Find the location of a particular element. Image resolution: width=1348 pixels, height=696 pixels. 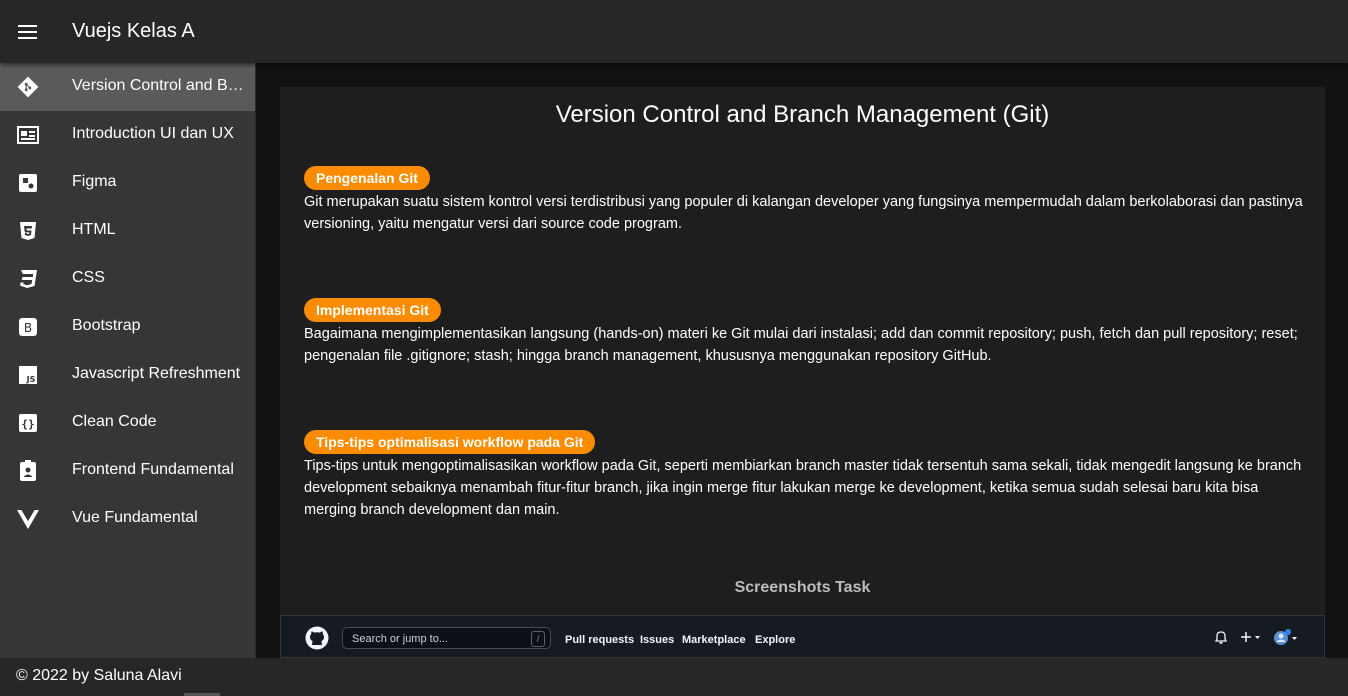

sidebar-item-label: Bootstrap is located at coordinates (106, 325).